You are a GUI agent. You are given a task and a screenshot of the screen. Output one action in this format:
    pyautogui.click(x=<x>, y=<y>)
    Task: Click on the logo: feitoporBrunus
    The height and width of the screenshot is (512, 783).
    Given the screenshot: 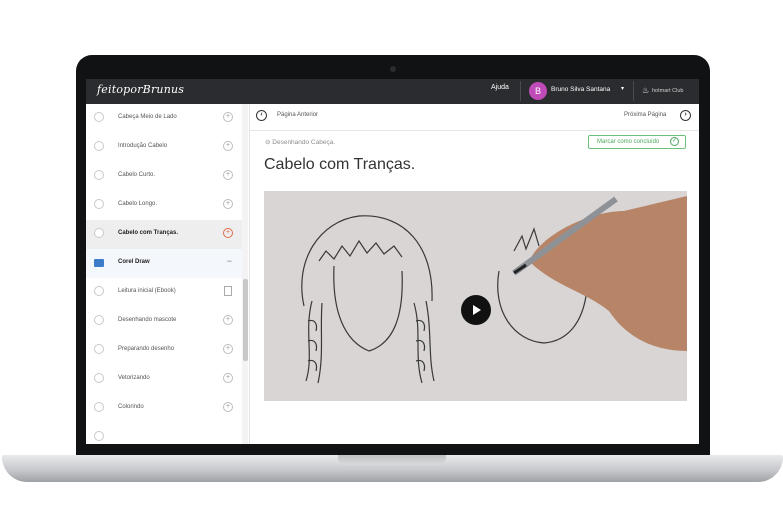 What is the action you would take?
    pyautogui.click(x=140, y=89)
    